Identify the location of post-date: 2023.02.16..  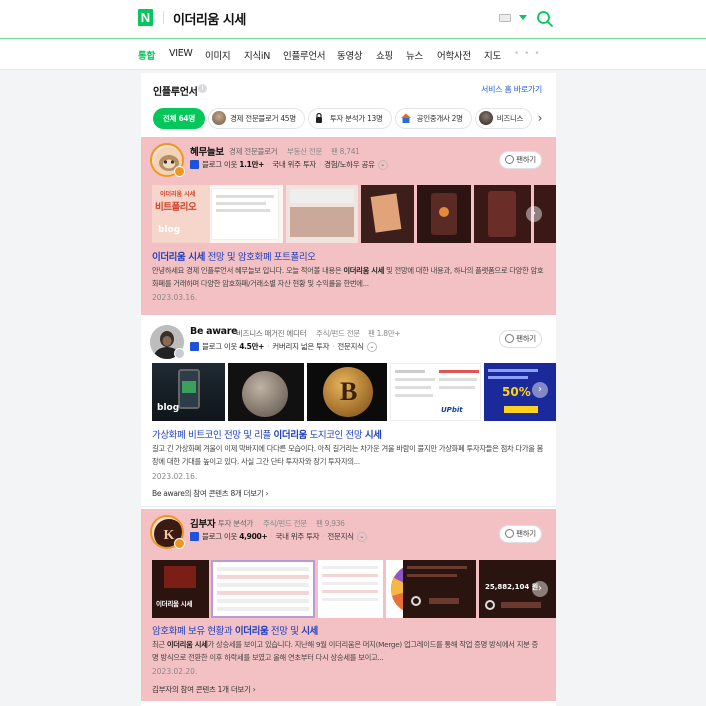
(175, 476).